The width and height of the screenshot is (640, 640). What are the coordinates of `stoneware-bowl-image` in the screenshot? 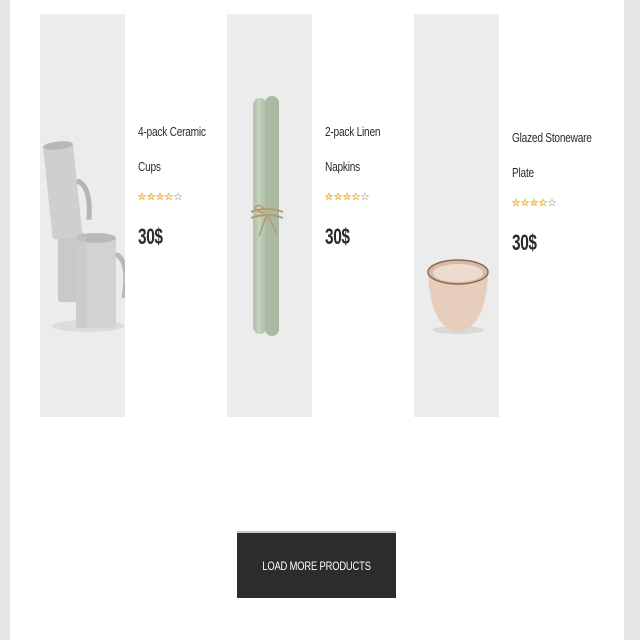 It's located at (456, 215).